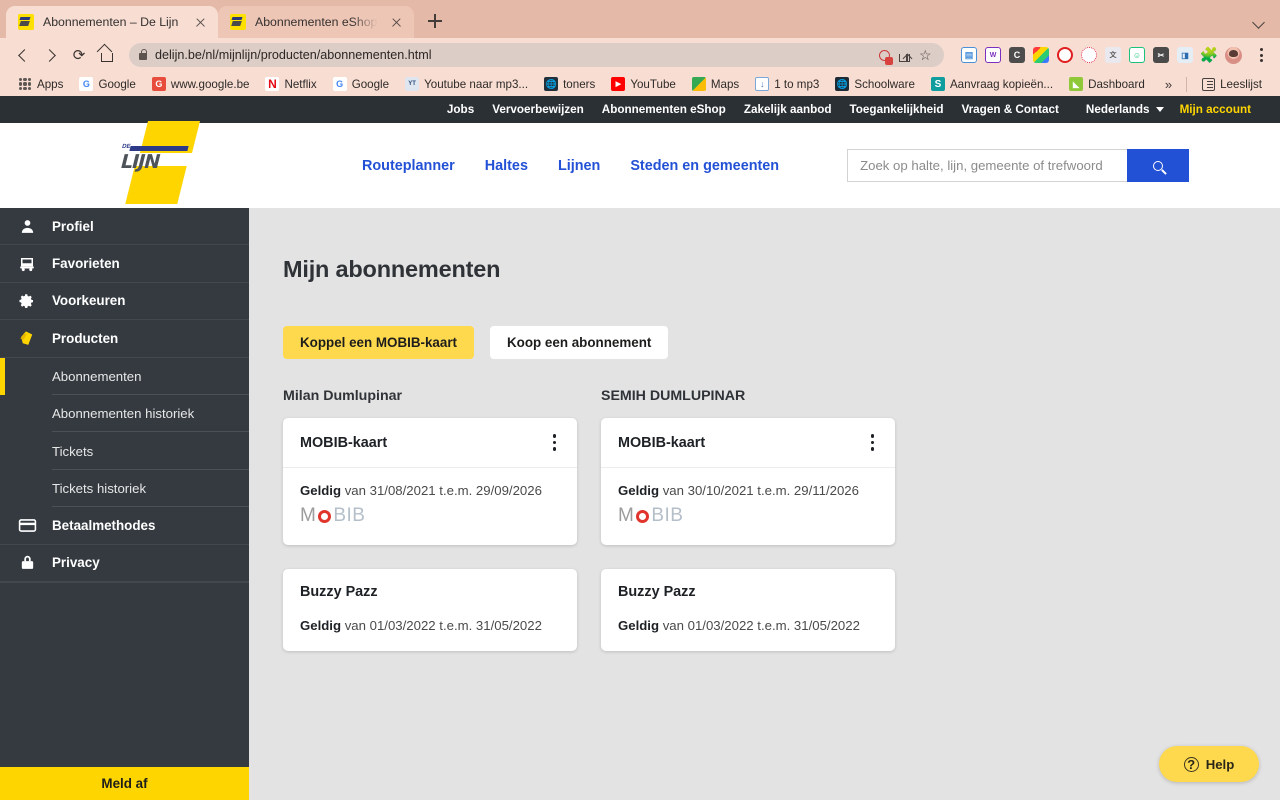 This screenshot has width=1280, height=800. Describe the element at coordinates (579, 342) in the screenshot. I see `buy-subscription-button: Koop een abonnement` at that location.